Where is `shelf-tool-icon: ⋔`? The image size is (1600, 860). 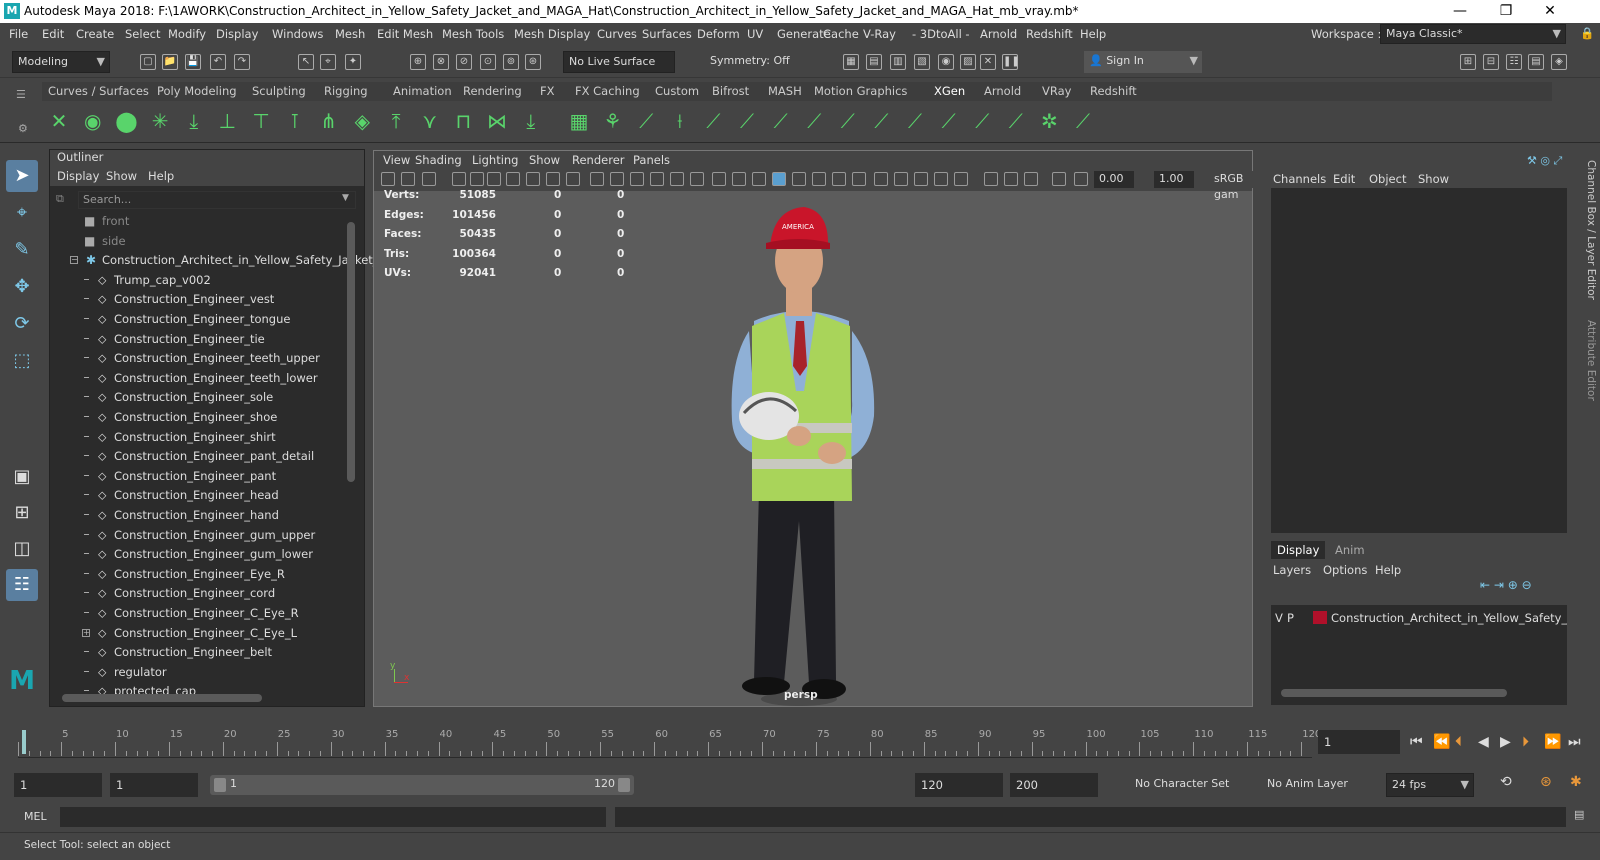
shelf-tool-icon: ⋔ is located at coordinates (329, 121).